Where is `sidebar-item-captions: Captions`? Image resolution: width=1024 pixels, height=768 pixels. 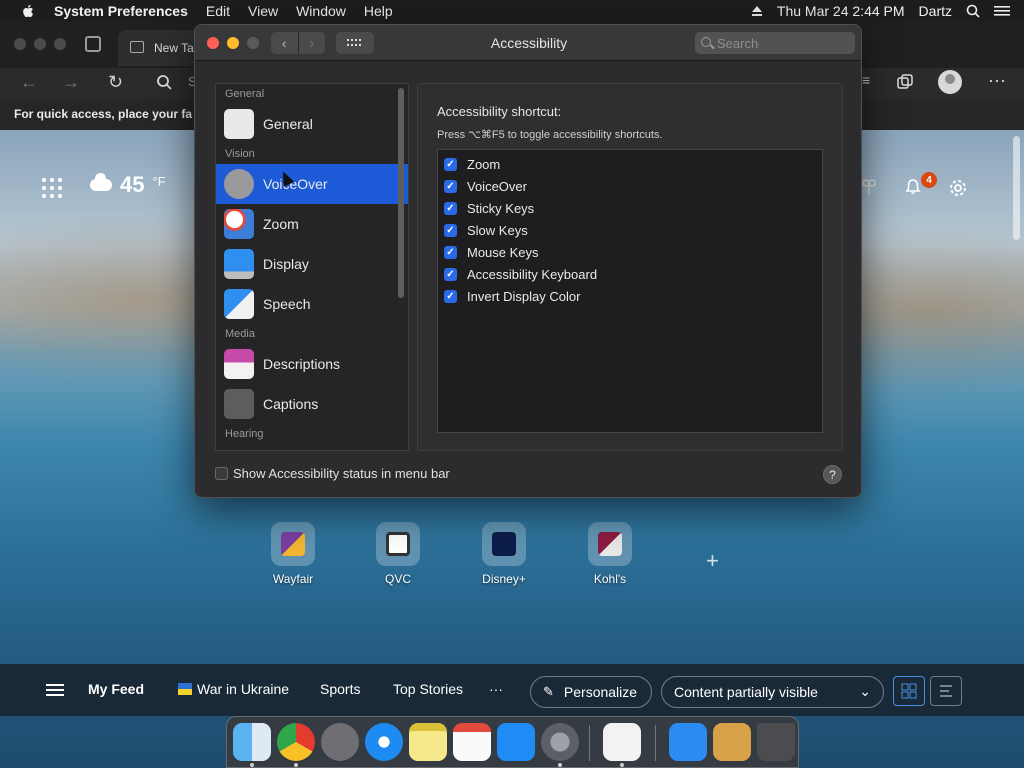 sidebar-item-captions: Captions is located at coordinates (312, 404).